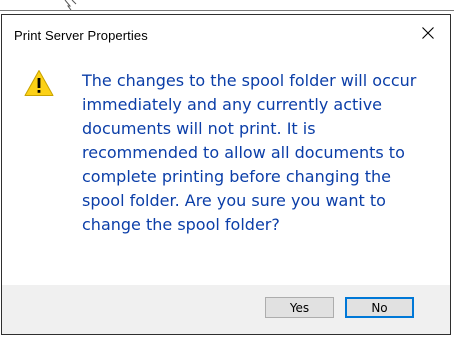 The image size is (454, 337). I want to click on no-button: No, so click(379, 307).